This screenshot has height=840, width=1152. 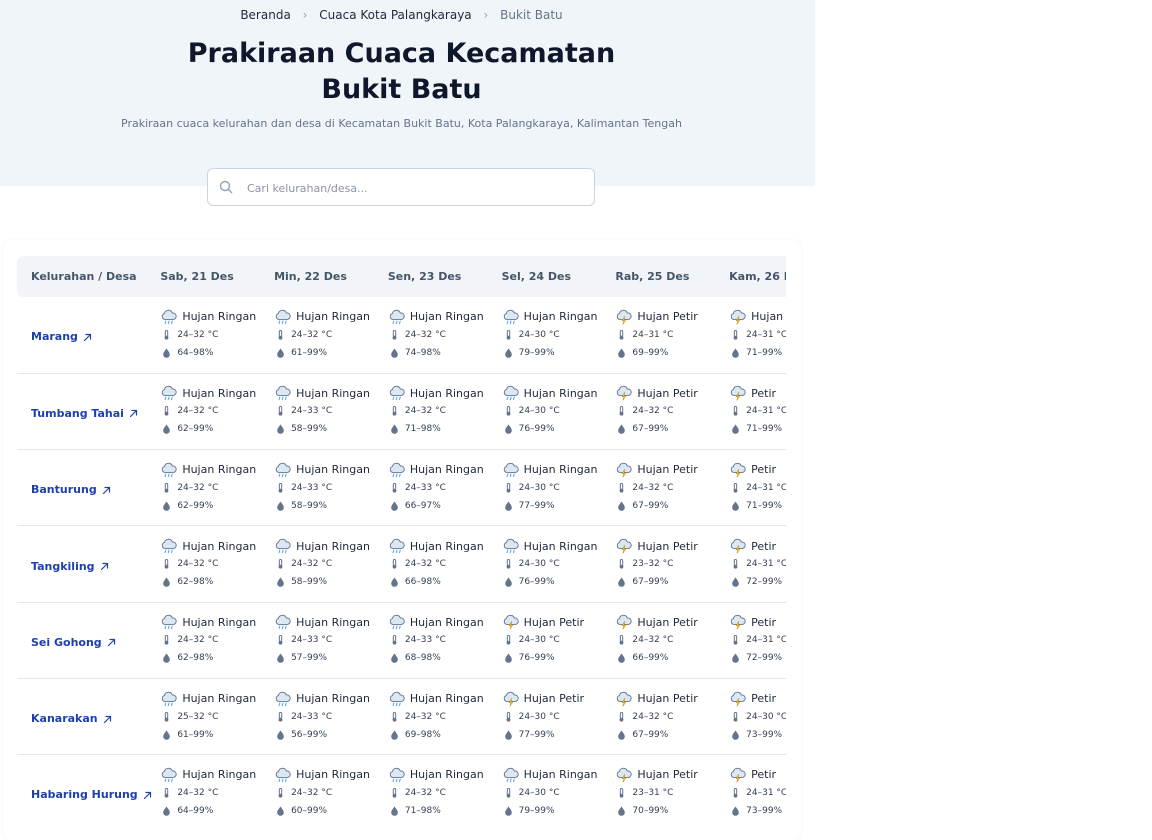 What do you see at coordinates (422, 429) in the screenshot?
I see `humidity-range: 71–98%` at bounding box center [422, 429].